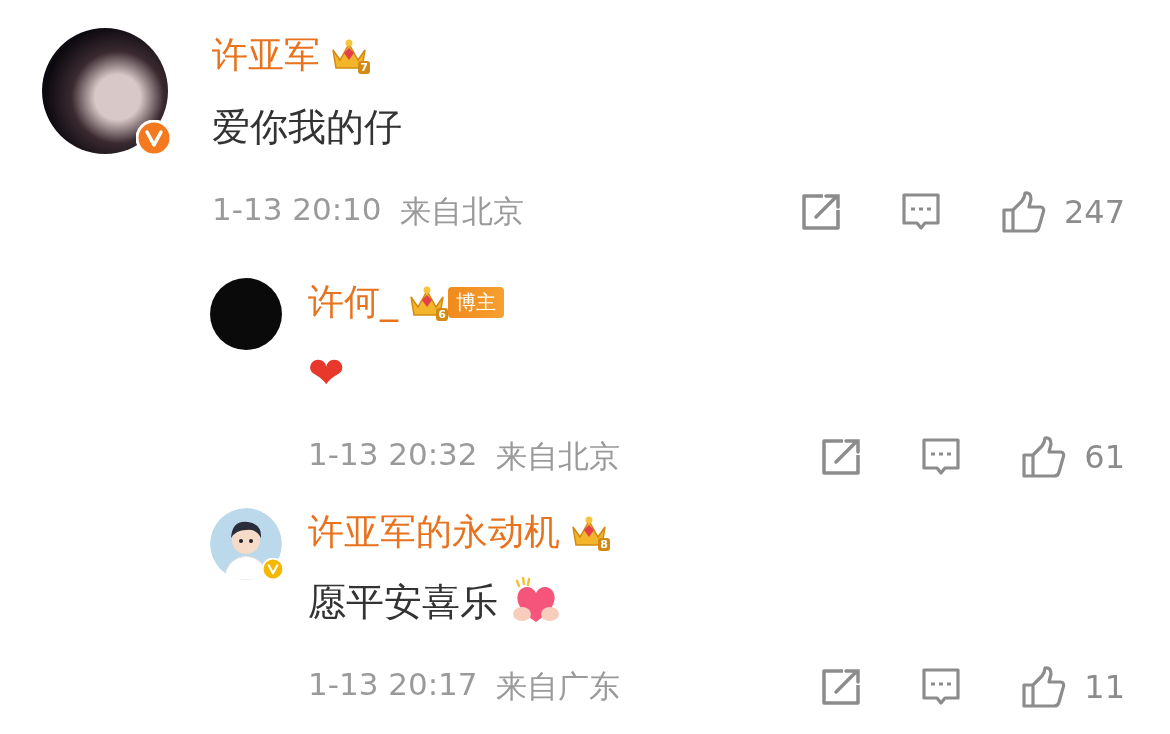 The height and width of the screenshot is (734, 1170). What do you see at coordinates (353, 302) in the screenshot?
I see `username: 许何_` at bounding box center [353, 302].